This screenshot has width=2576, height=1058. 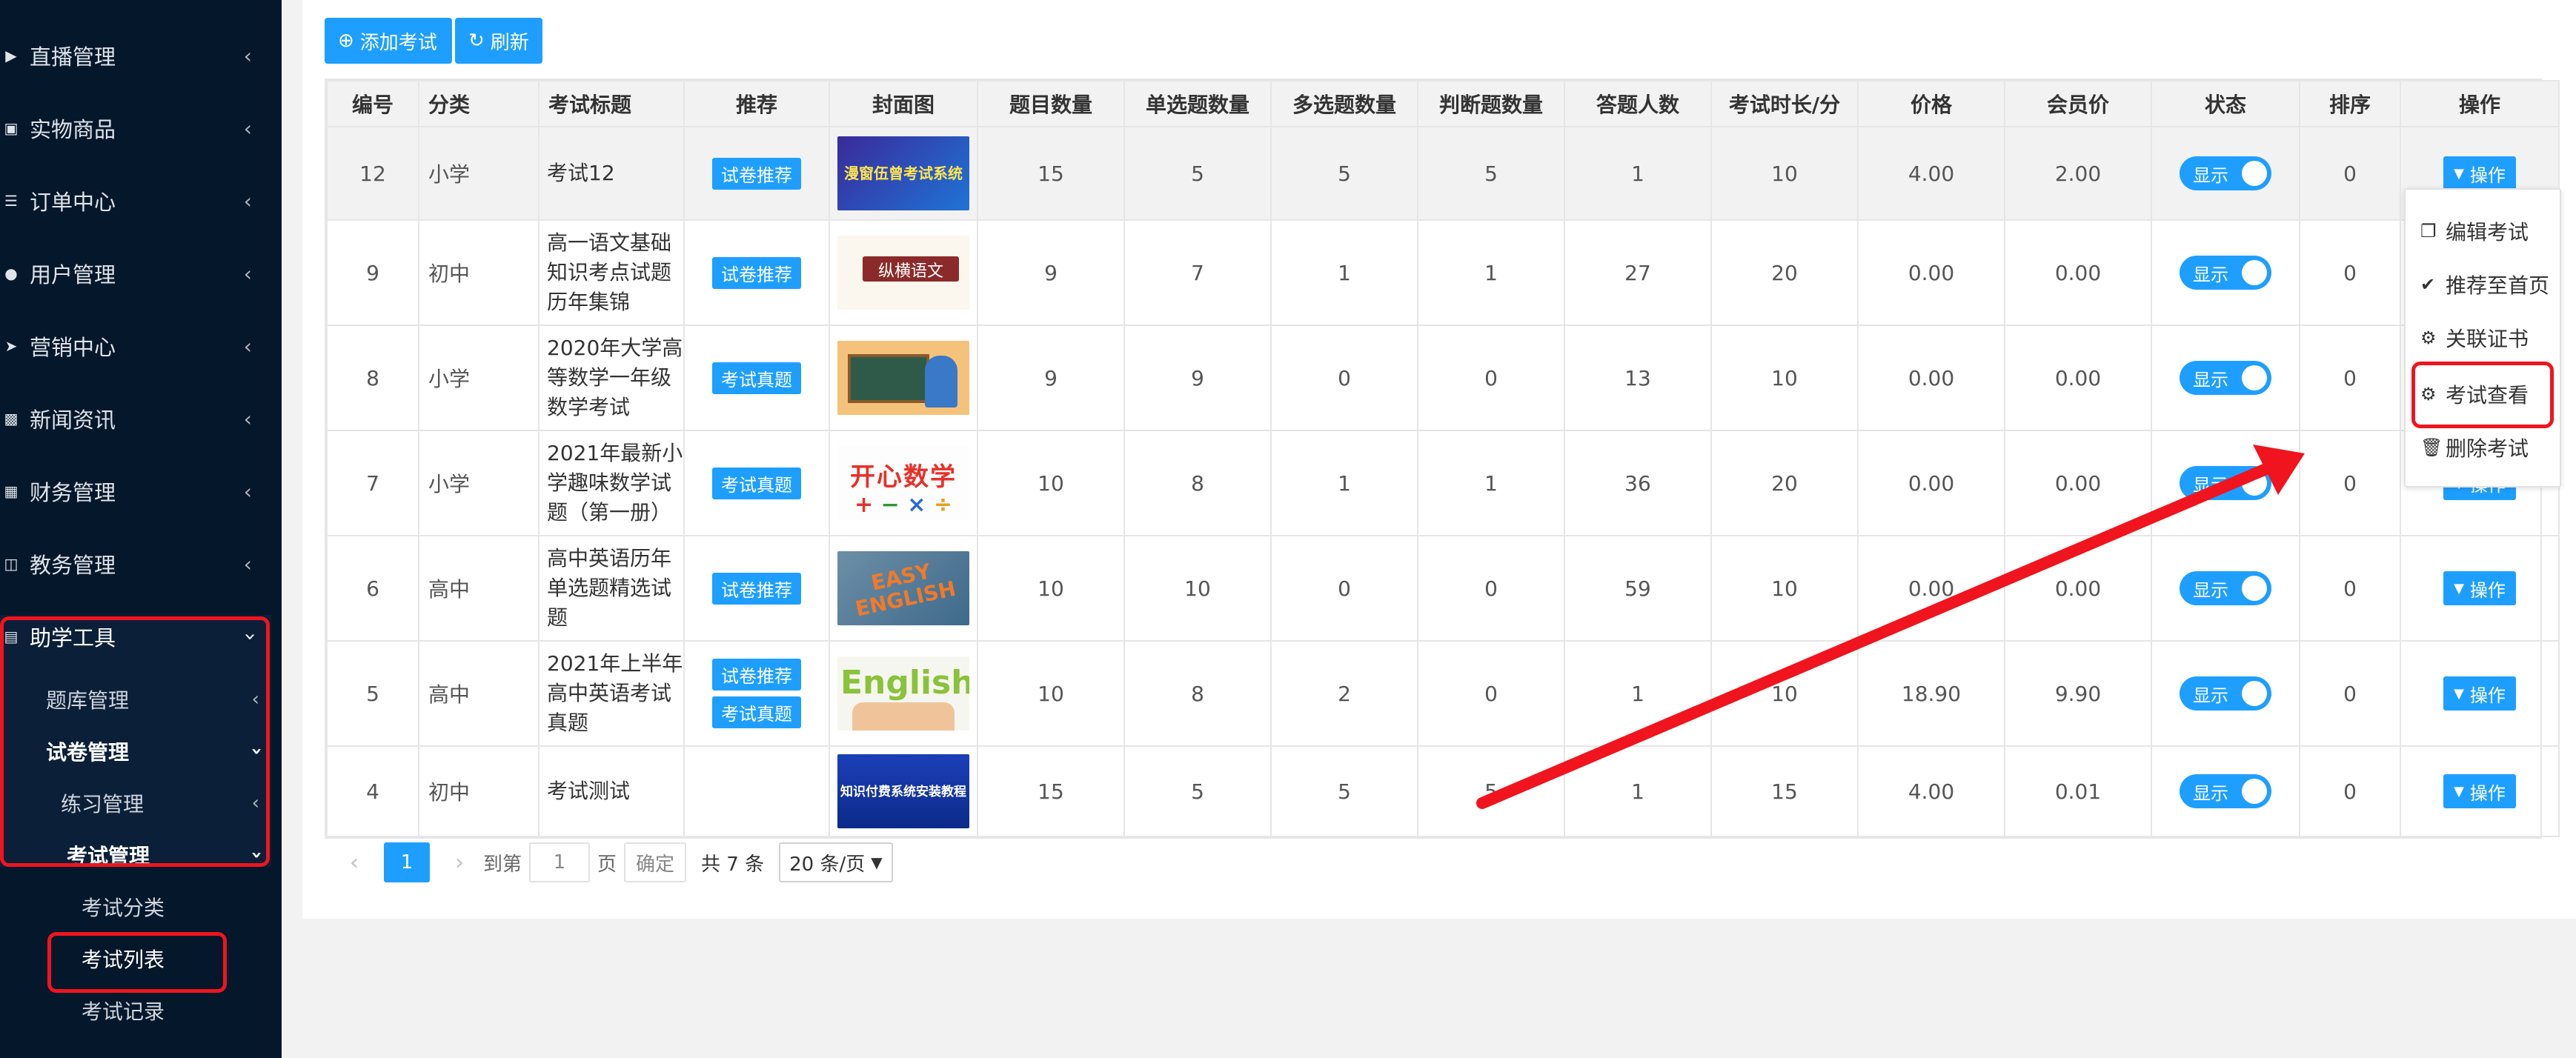 I want to click on cell-duration: 10, so click(x=1784, y=378).